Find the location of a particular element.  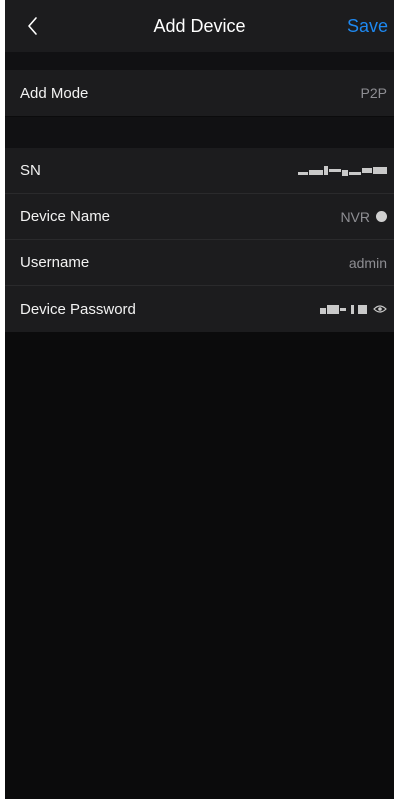

save-button: Save is located at coordinates (367, 26).